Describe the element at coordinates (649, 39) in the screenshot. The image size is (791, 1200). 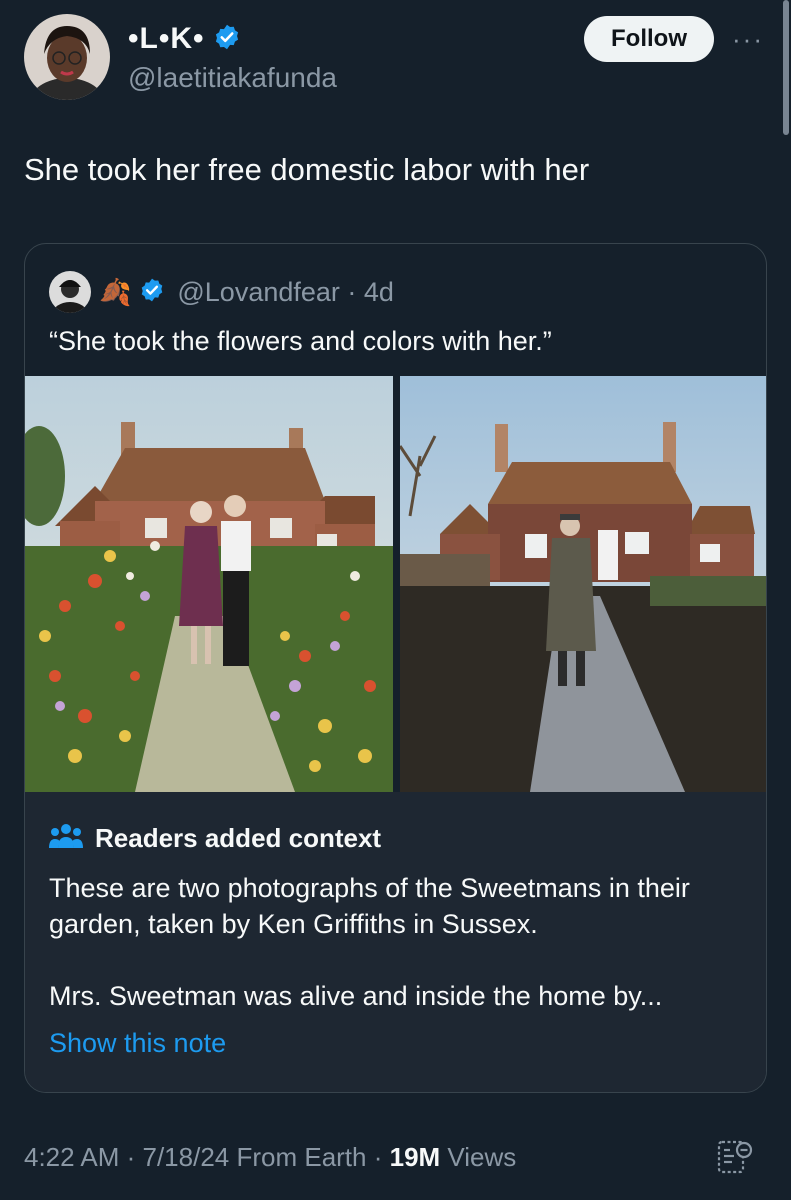
I see `follow-button: Follow` at that location.